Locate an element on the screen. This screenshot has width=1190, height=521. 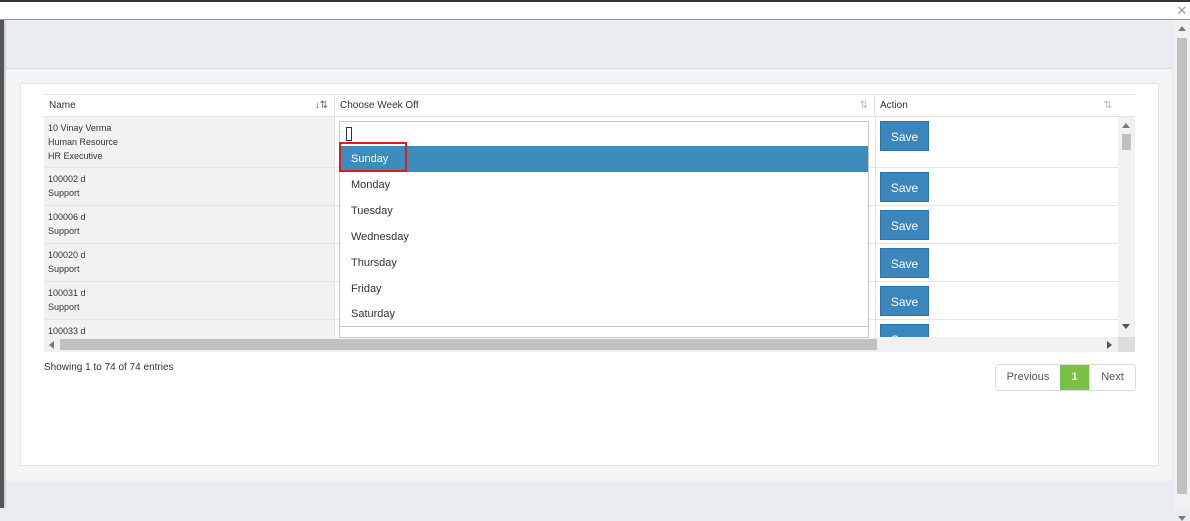
employee-id-name: 100031 d is located at coordinates (67, 293).